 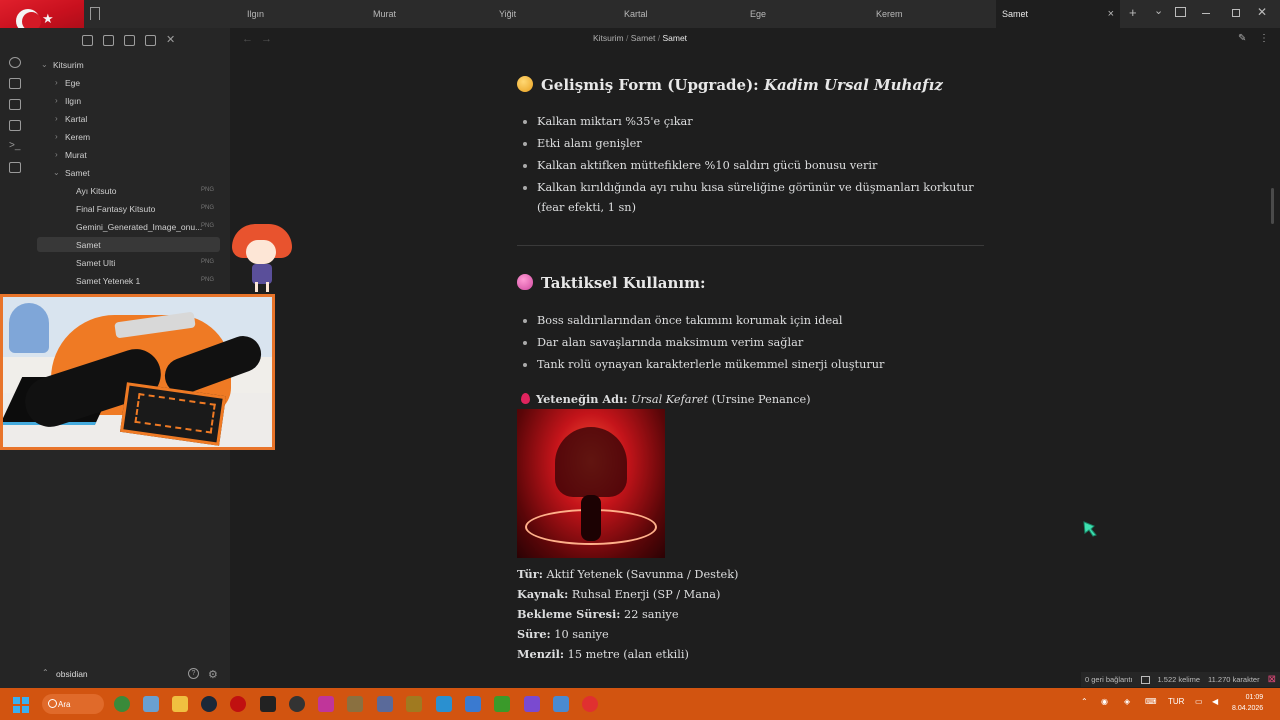 What do you see at coordinates (1272, 679) in the screenshot?
I see `sync-status-icon: ⊠` at bounding box center [1272, 679].